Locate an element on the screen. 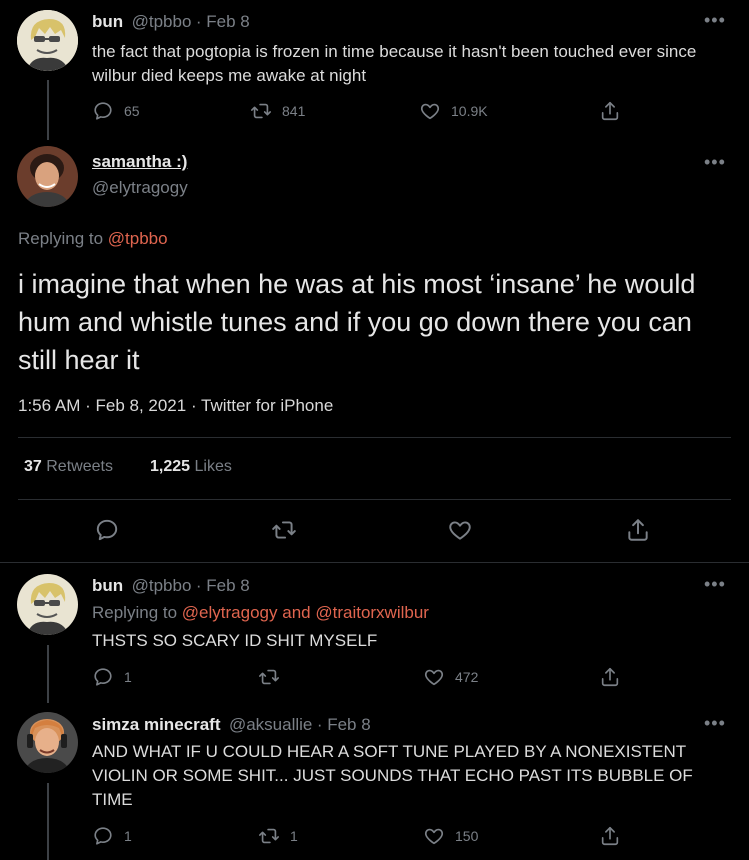 The width and height of the screenshot is (749, 860). replying-and: and is located at coordinates (296, 612).